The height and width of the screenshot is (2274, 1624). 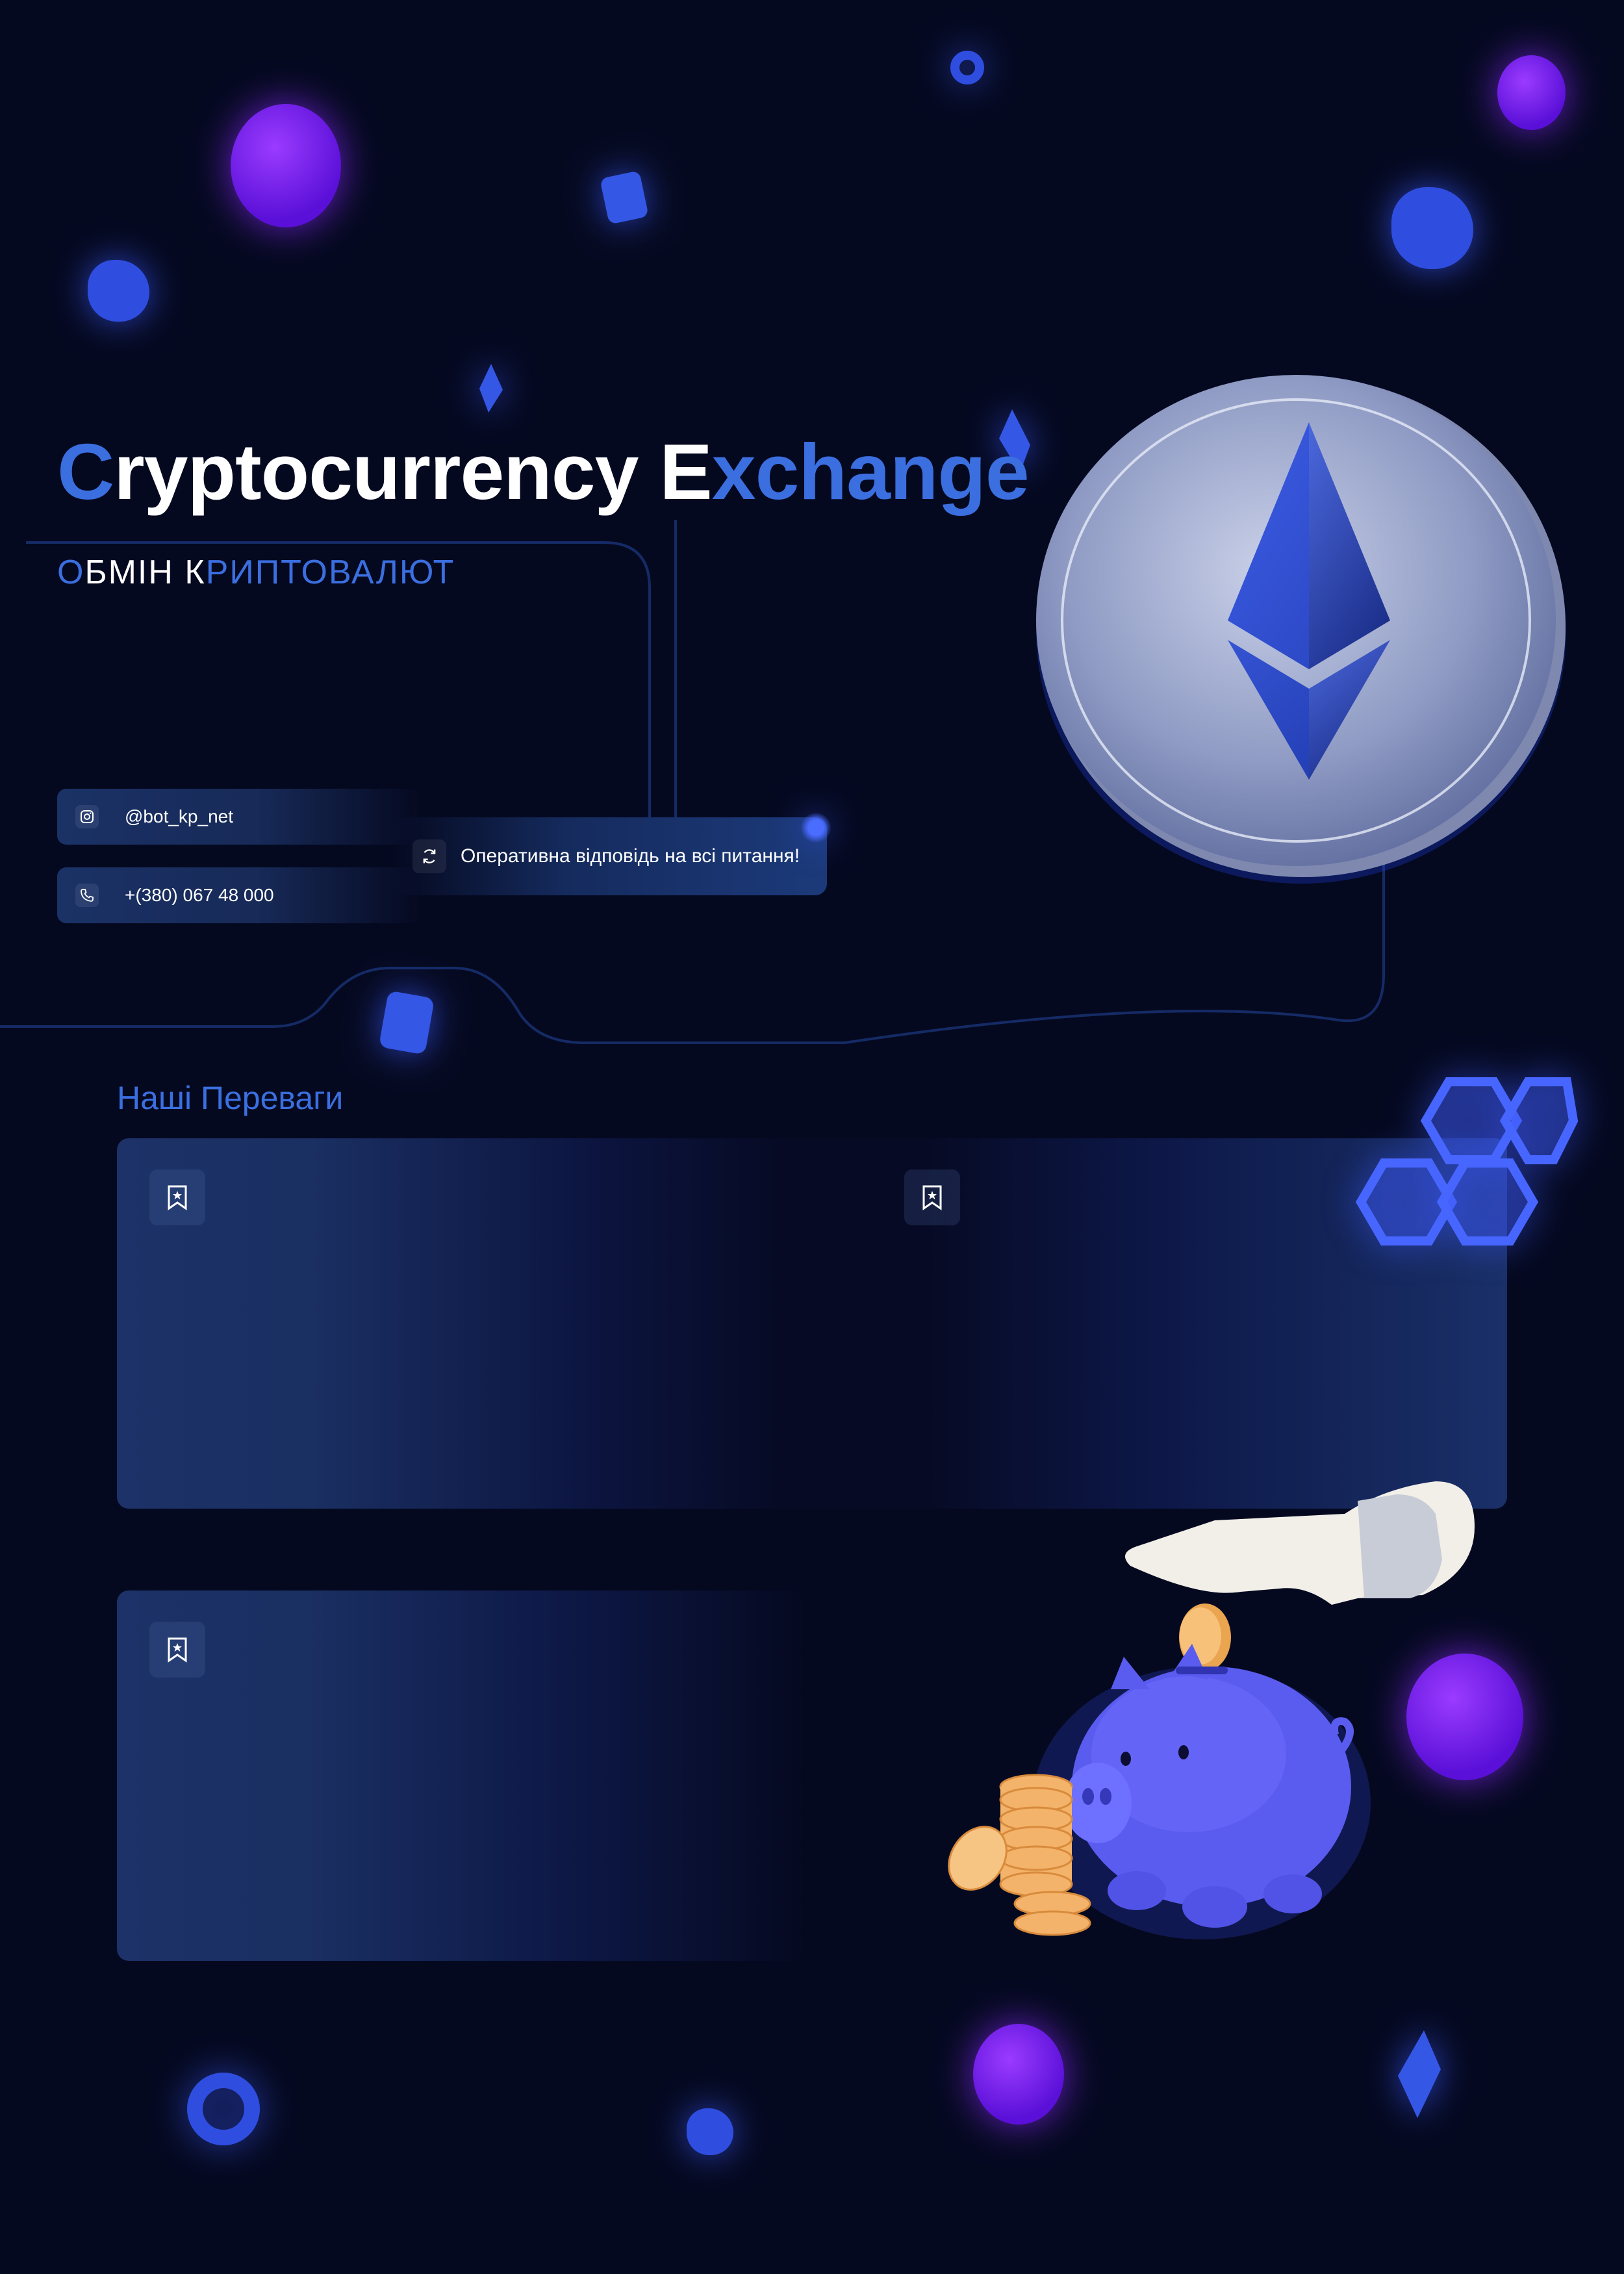 I want to click on instagram-icon, so click(x=87, y=816).